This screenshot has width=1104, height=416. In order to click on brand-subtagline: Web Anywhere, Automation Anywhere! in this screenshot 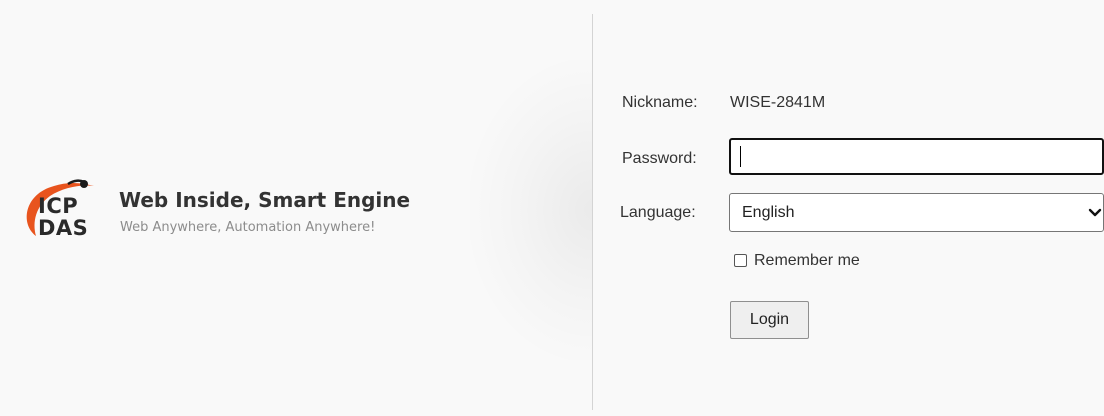, I will do `click(248, 227)`.